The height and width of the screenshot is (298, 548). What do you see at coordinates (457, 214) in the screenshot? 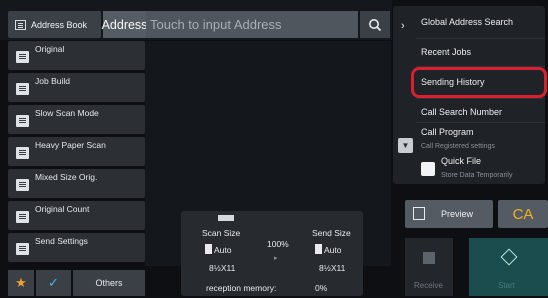
I see `preview-label: Preview` at bounding box center [457, 214].